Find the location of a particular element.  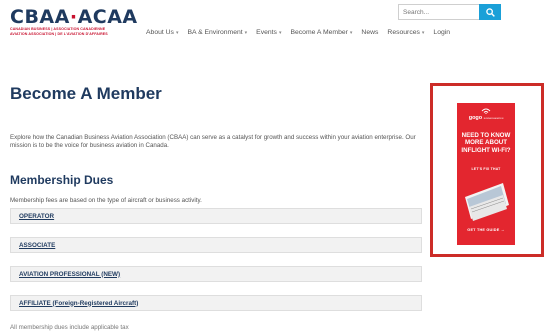

gogo-logo: gogo BUSINESS AVIATION is located at coordinates (486, 114).